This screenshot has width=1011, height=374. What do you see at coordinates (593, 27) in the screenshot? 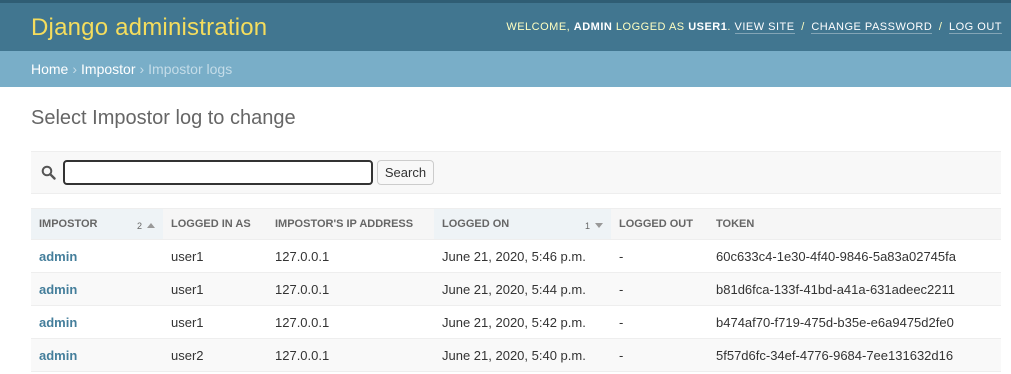
I see `username: admin` at bounding box center [593, 27].